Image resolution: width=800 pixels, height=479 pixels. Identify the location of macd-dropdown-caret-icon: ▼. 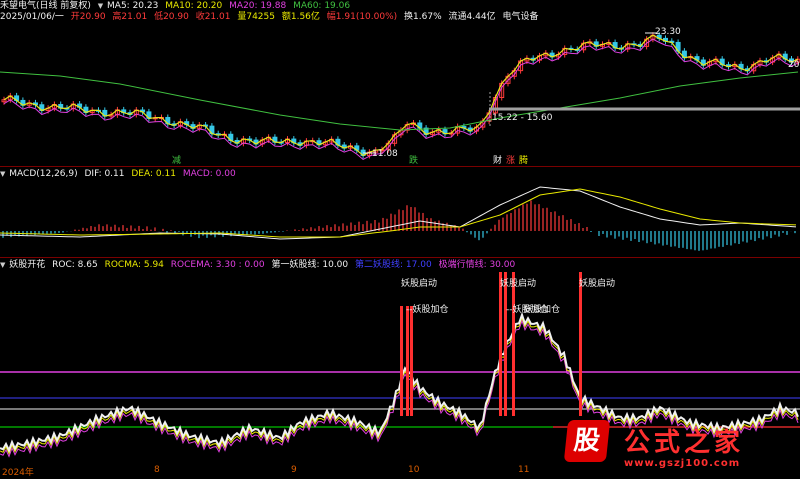
(2, 174).